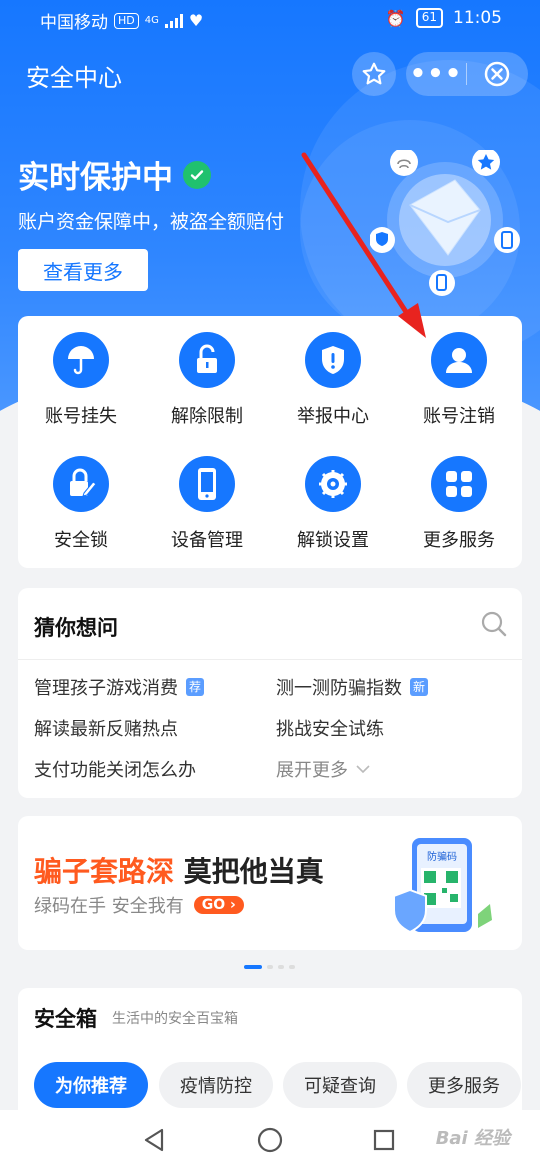 This screenshot has height=1170, width=540. What do you see at coordinates (74, 23) in the screenshot?
I see `carrier-label: 中国移动` at bounding box center [74, 23].